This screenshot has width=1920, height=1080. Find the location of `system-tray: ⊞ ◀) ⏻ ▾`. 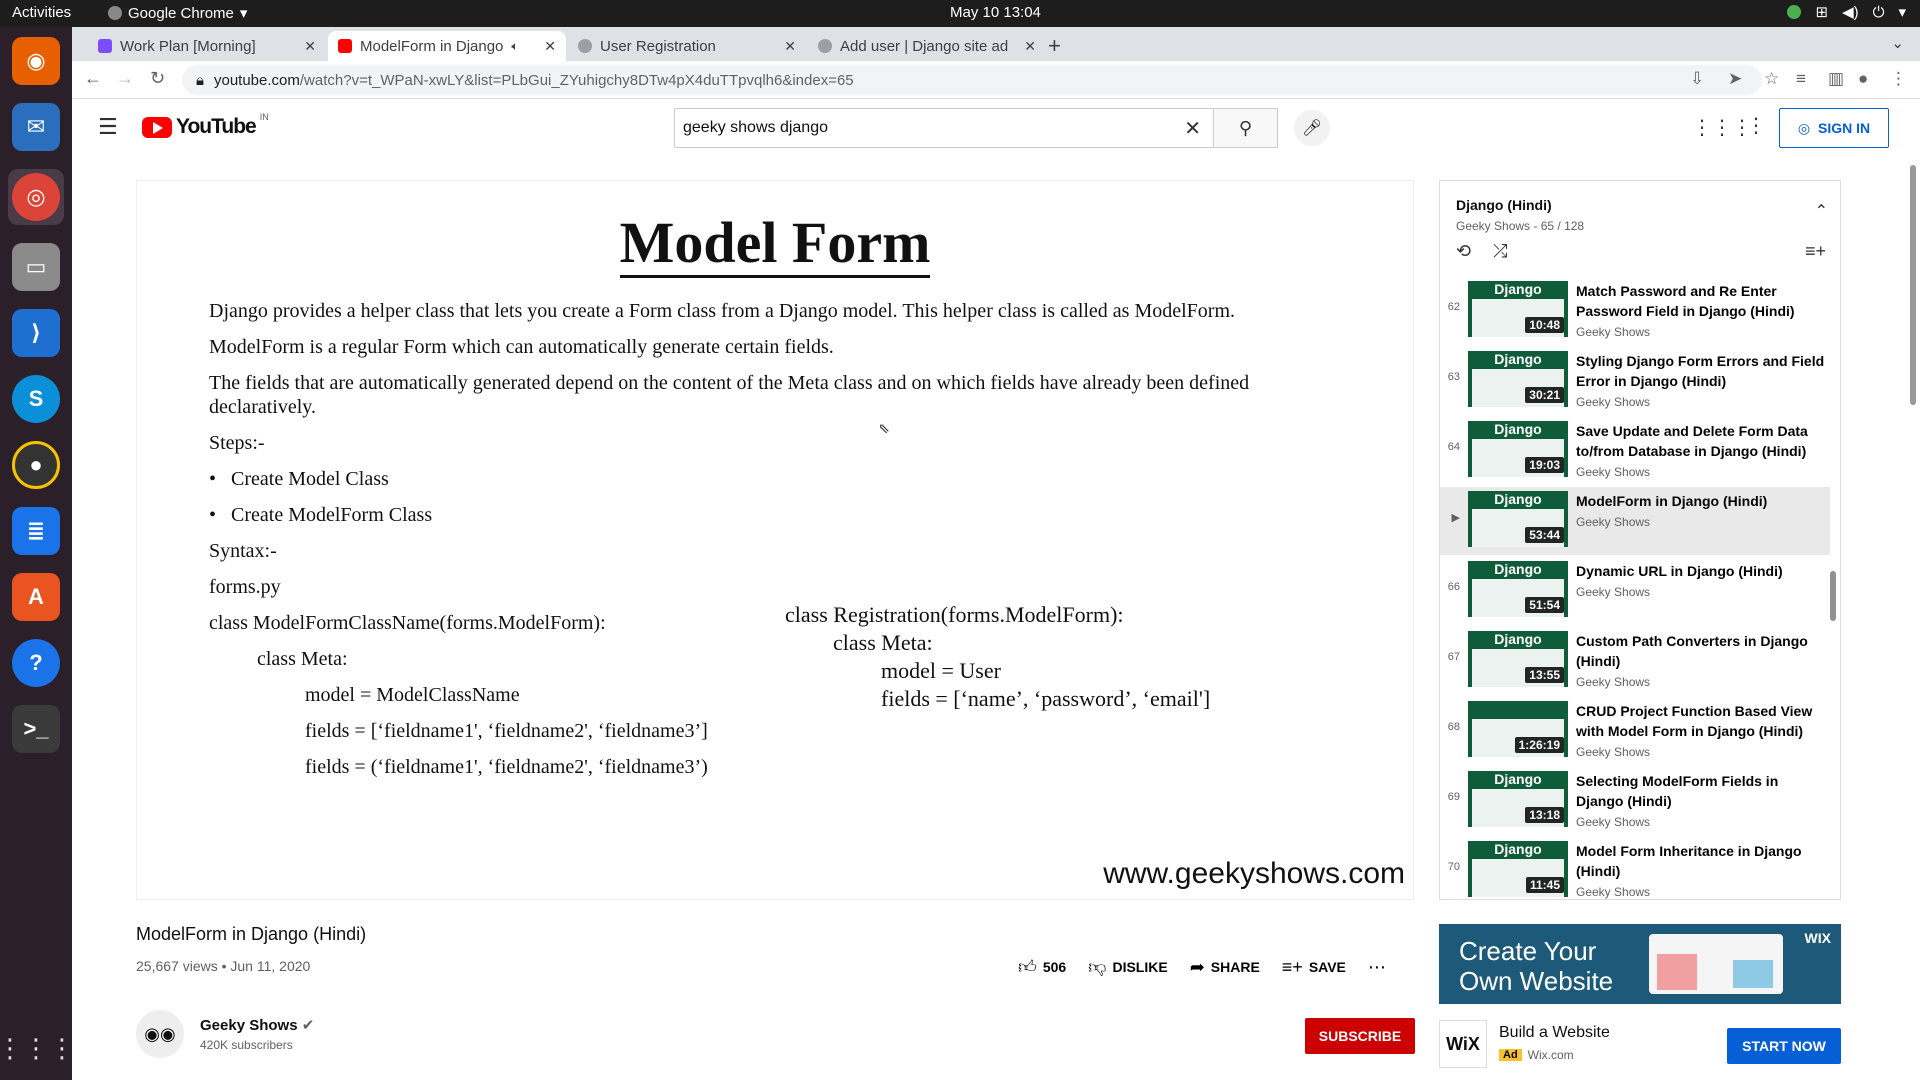

system-tray: ⊞ ◀) ⏻ ▾ is located at coordinates (1846, 12).